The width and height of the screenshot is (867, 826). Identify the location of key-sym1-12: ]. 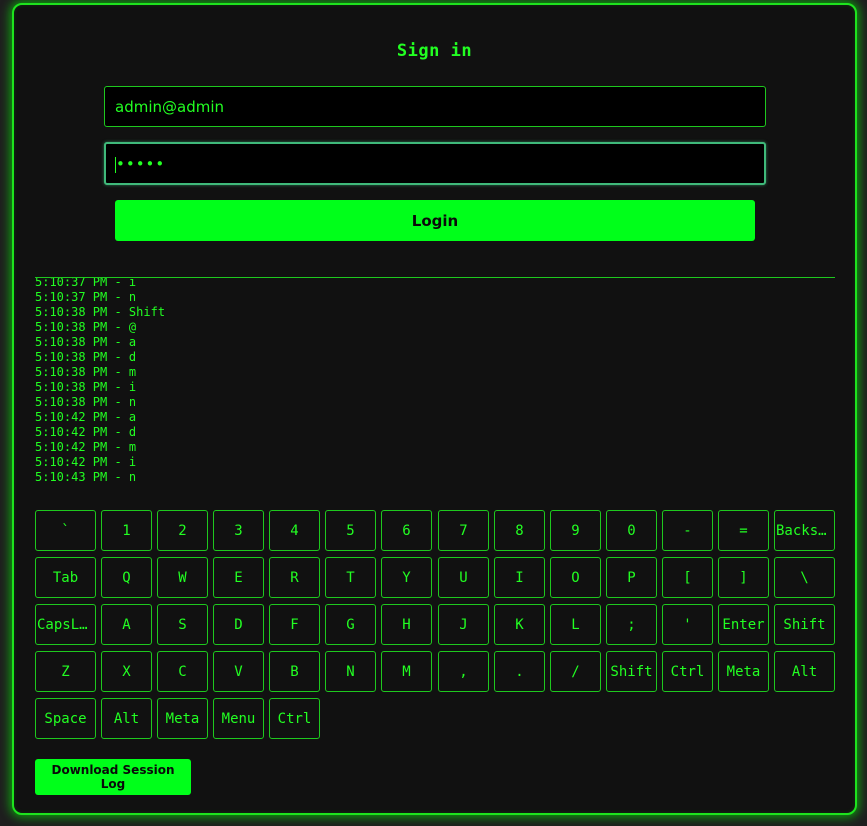
(743, 577).